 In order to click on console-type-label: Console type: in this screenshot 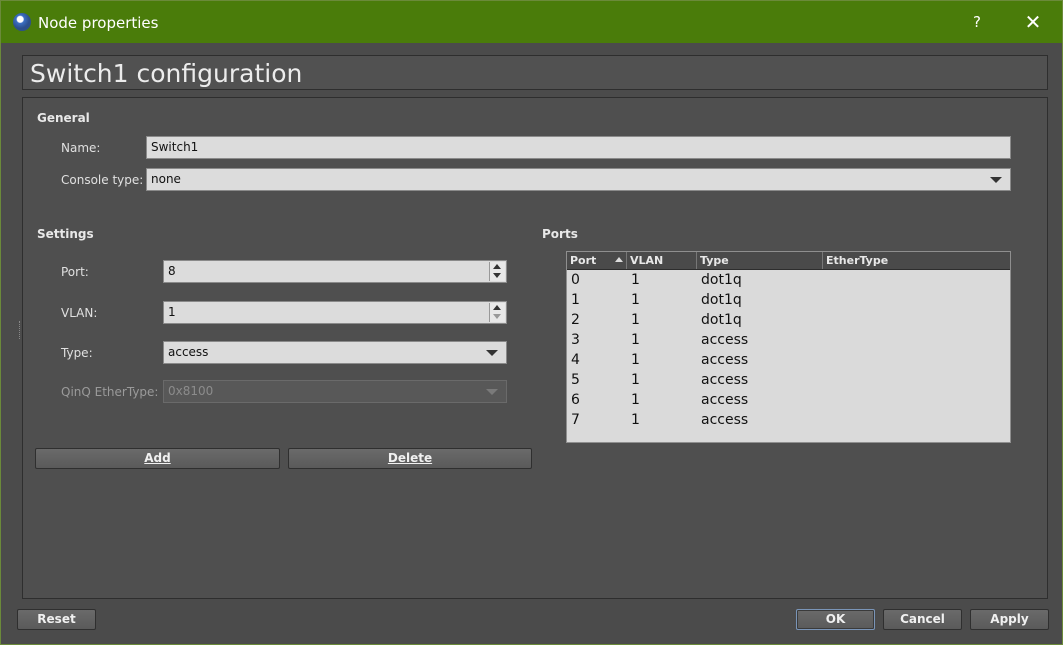, I will do `click(102, 180)`.